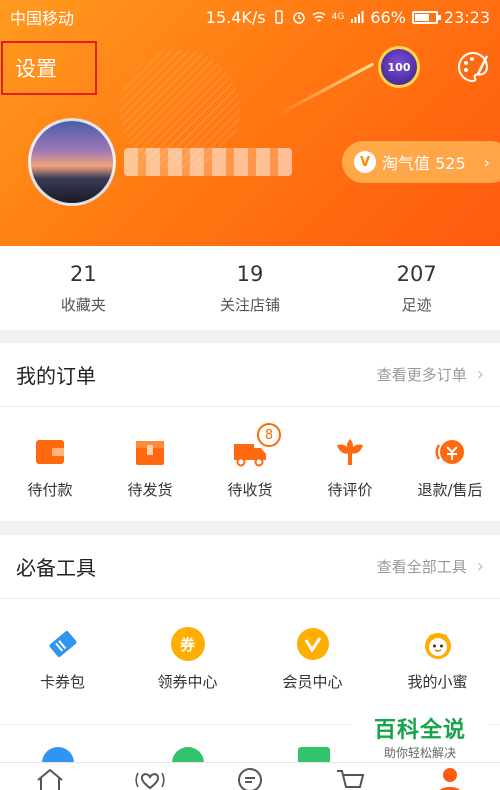 The width and height of the screenshot is (500, 790). I want to click on cart-icon, so click(351, 779).